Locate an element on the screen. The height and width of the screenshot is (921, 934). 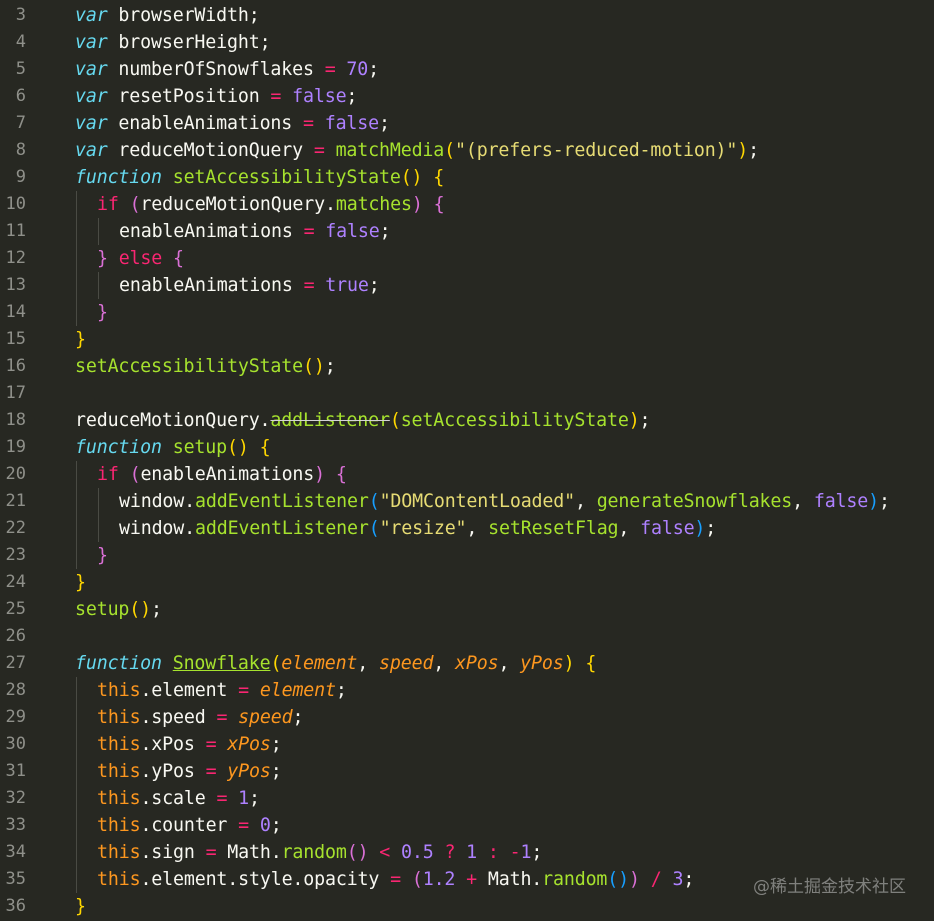
code-line: 9 function setAccessibilityState() { is located at coordinates (467, 177).